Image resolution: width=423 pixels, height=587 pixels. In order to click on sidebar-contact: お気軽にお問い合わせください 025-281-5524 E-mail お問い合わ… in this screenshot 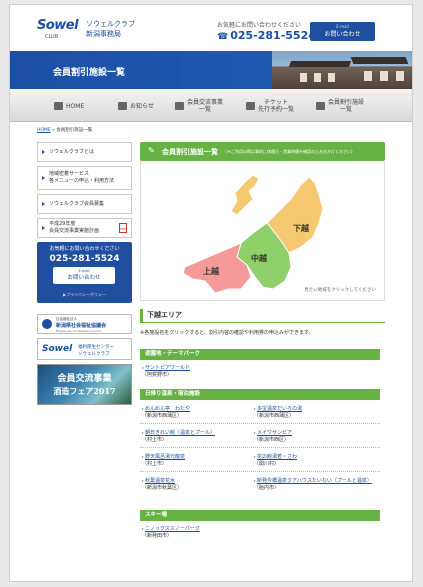, I will do `click(84, 272)`.